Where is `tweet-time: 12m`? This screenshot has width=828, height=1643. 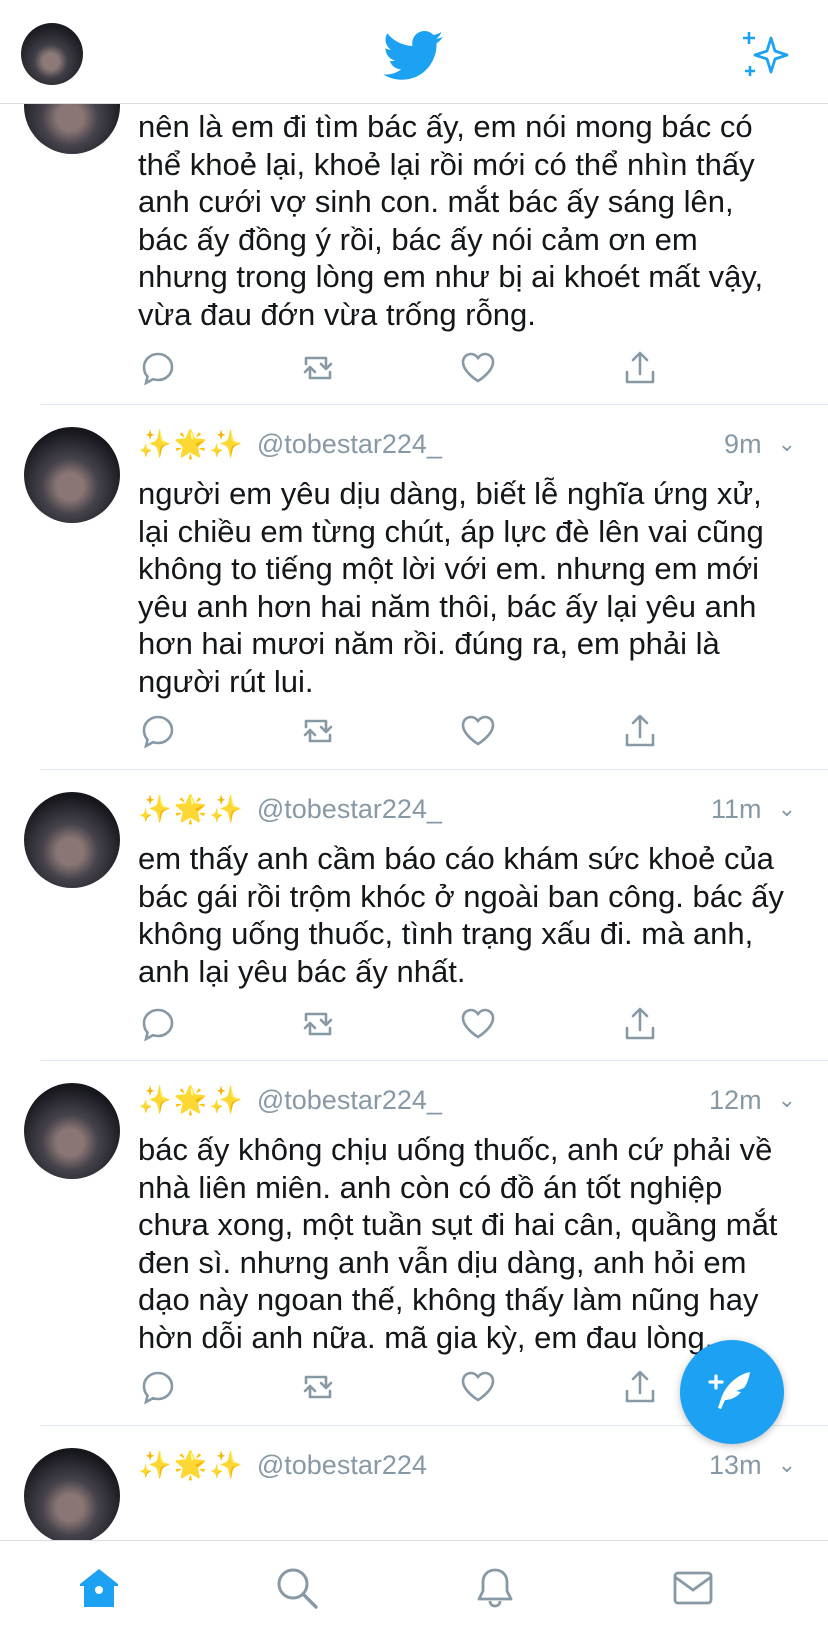
tweet-time: 12m is located at coordinates (735, 1099).